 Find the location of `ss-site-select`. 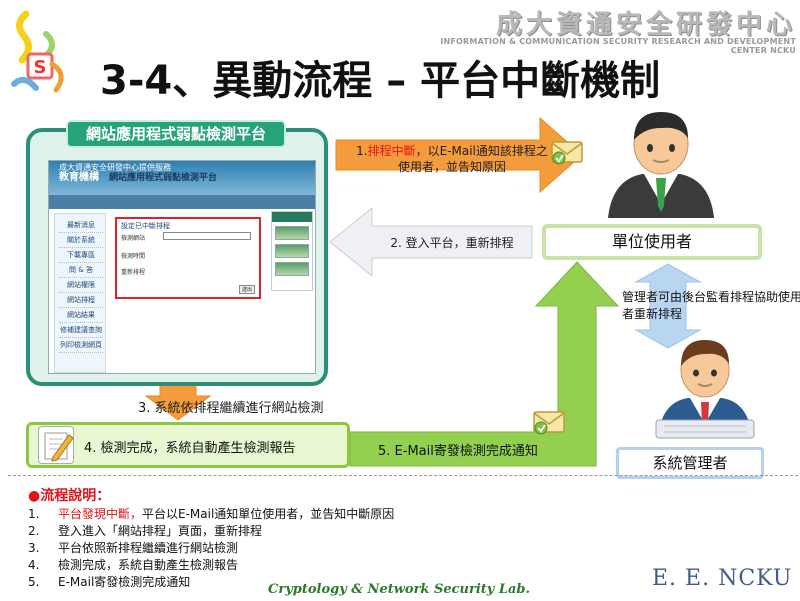

ss-site-select is located at coordinates (207, 236).